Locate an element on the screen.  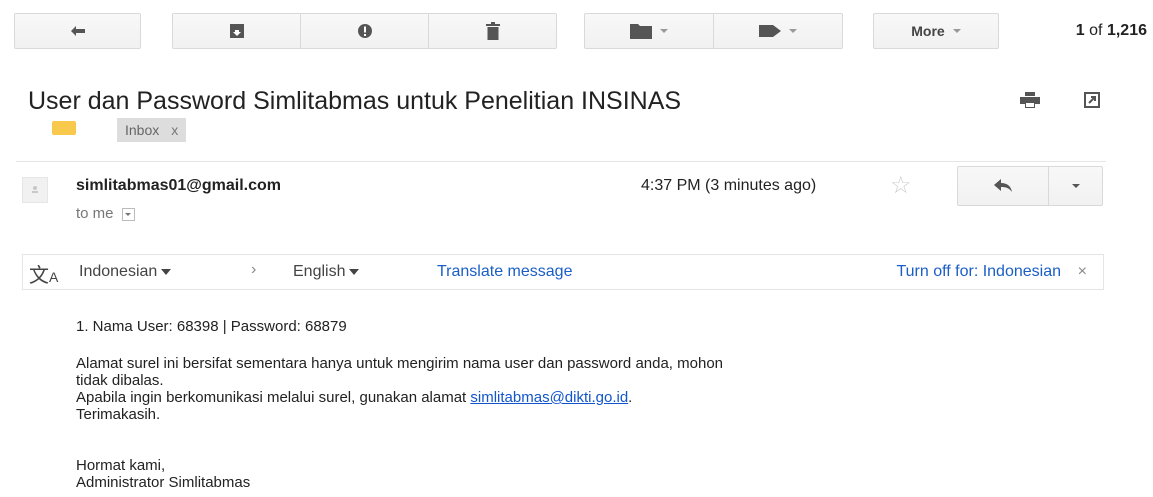
trash-icon is located at coordinates (492, 31).